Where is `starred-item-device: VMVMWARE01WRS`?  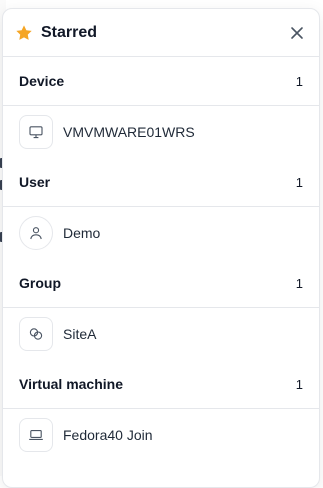
starred-item-device: VMVMWARE01WRS is located at coordinates (161, 132).